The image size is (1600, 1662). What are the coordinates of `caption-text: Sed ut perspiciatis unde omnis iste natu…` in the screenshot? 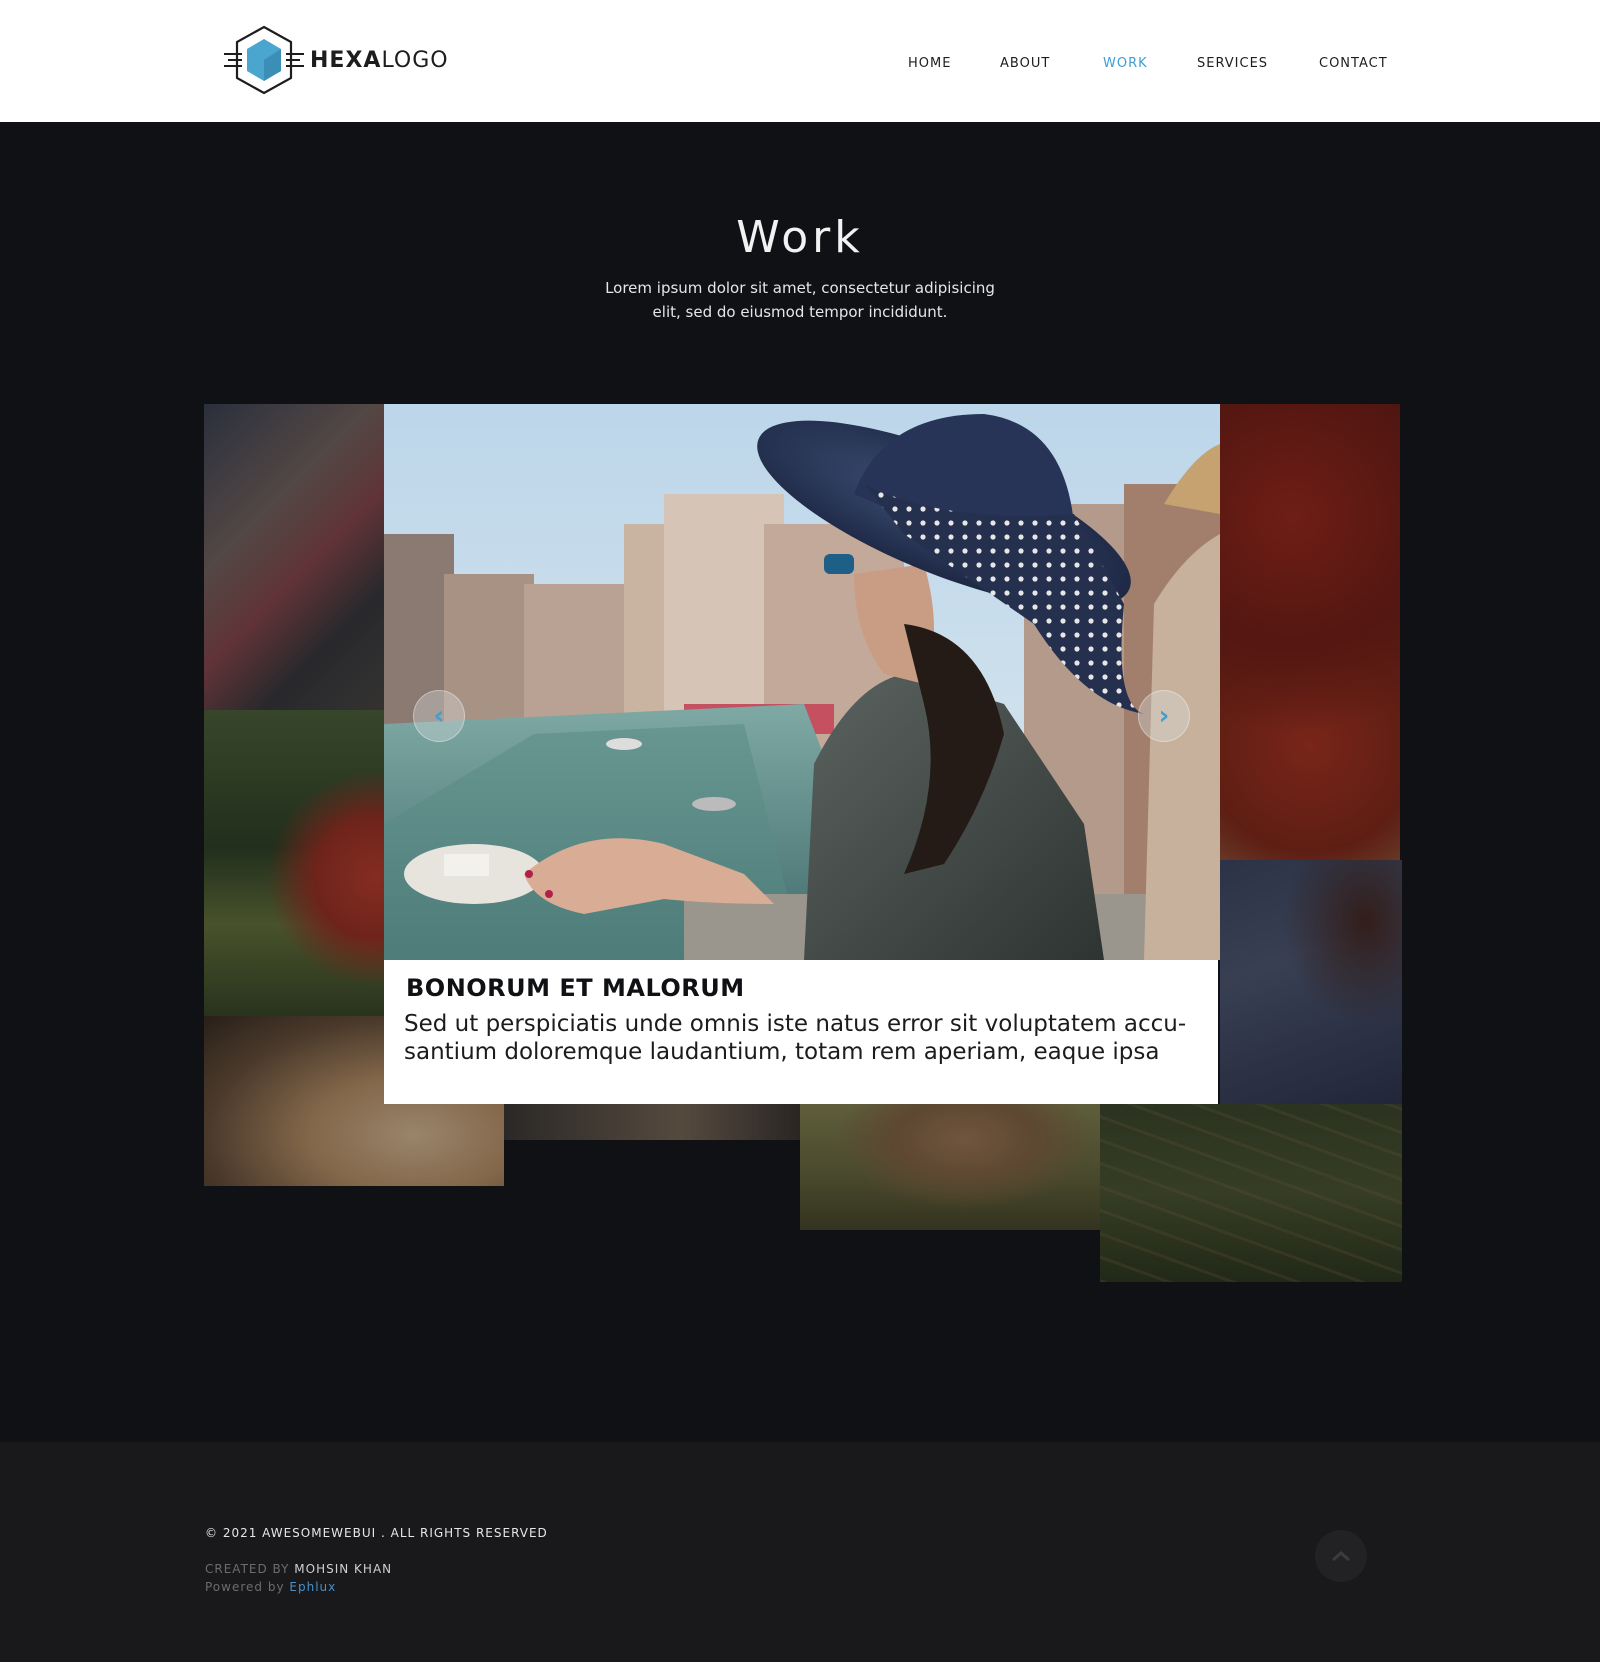 It's located at (801, 1038).